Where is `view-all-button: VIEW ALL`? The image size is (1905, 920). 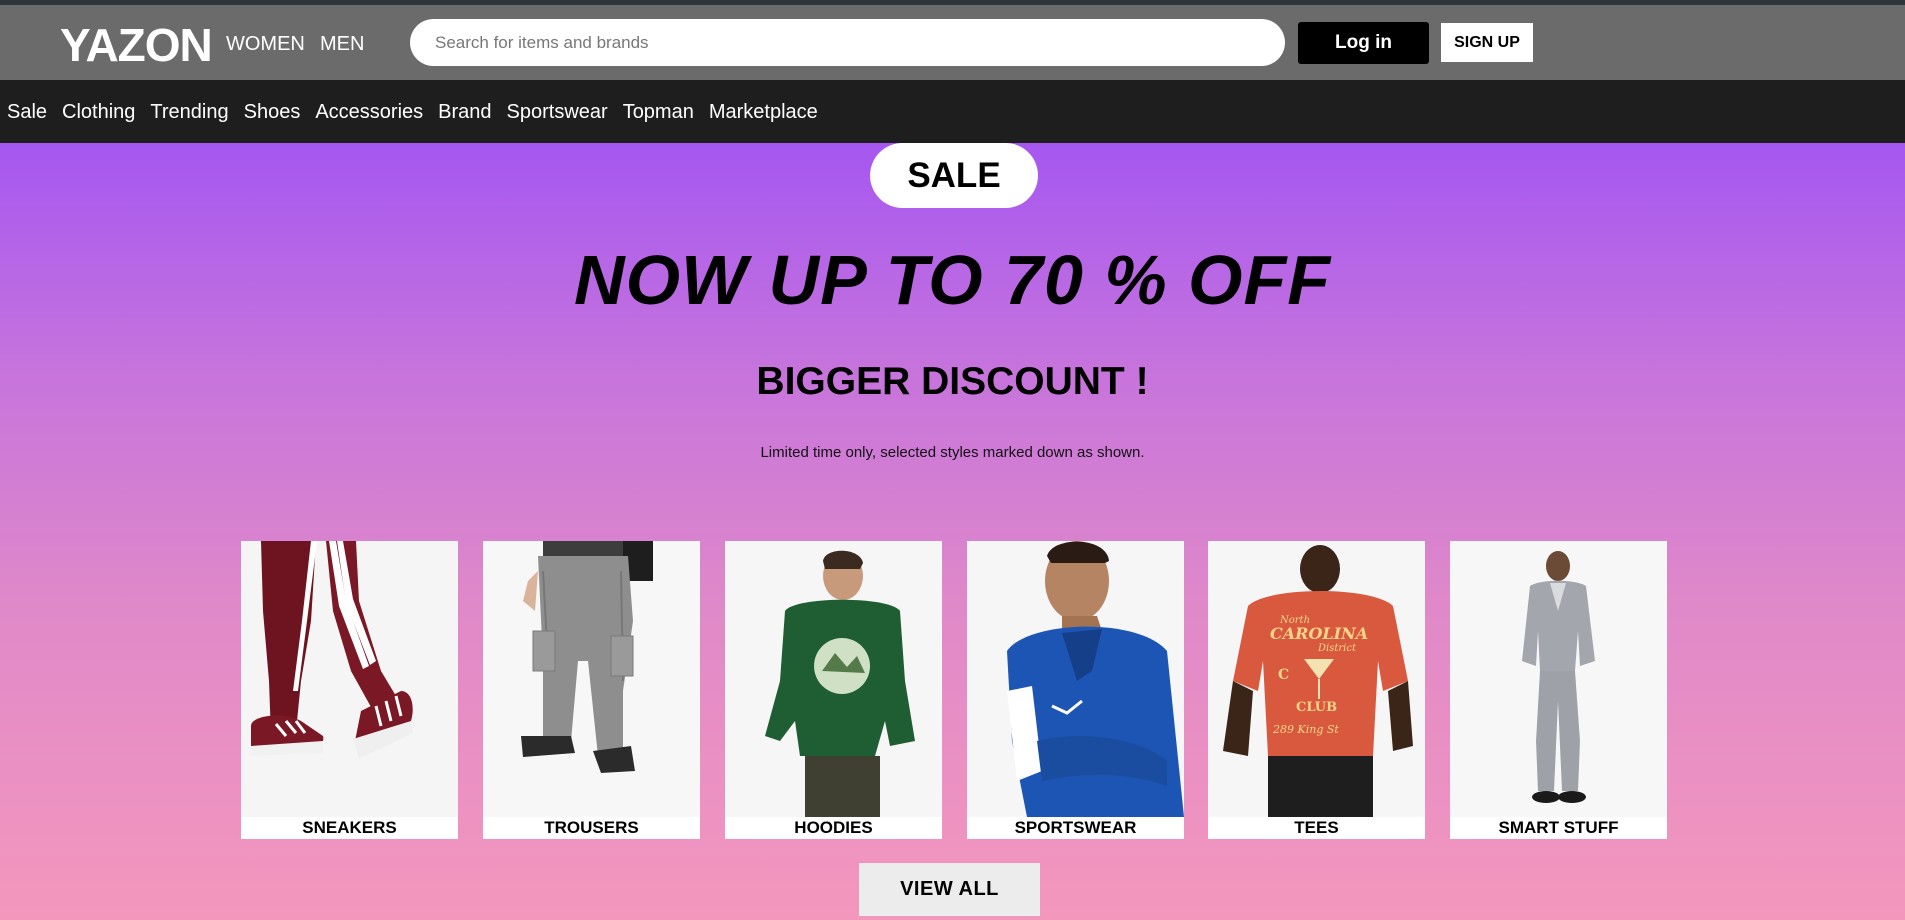 view-all-button: VIEW ALL is located at coordinates (949, 889).